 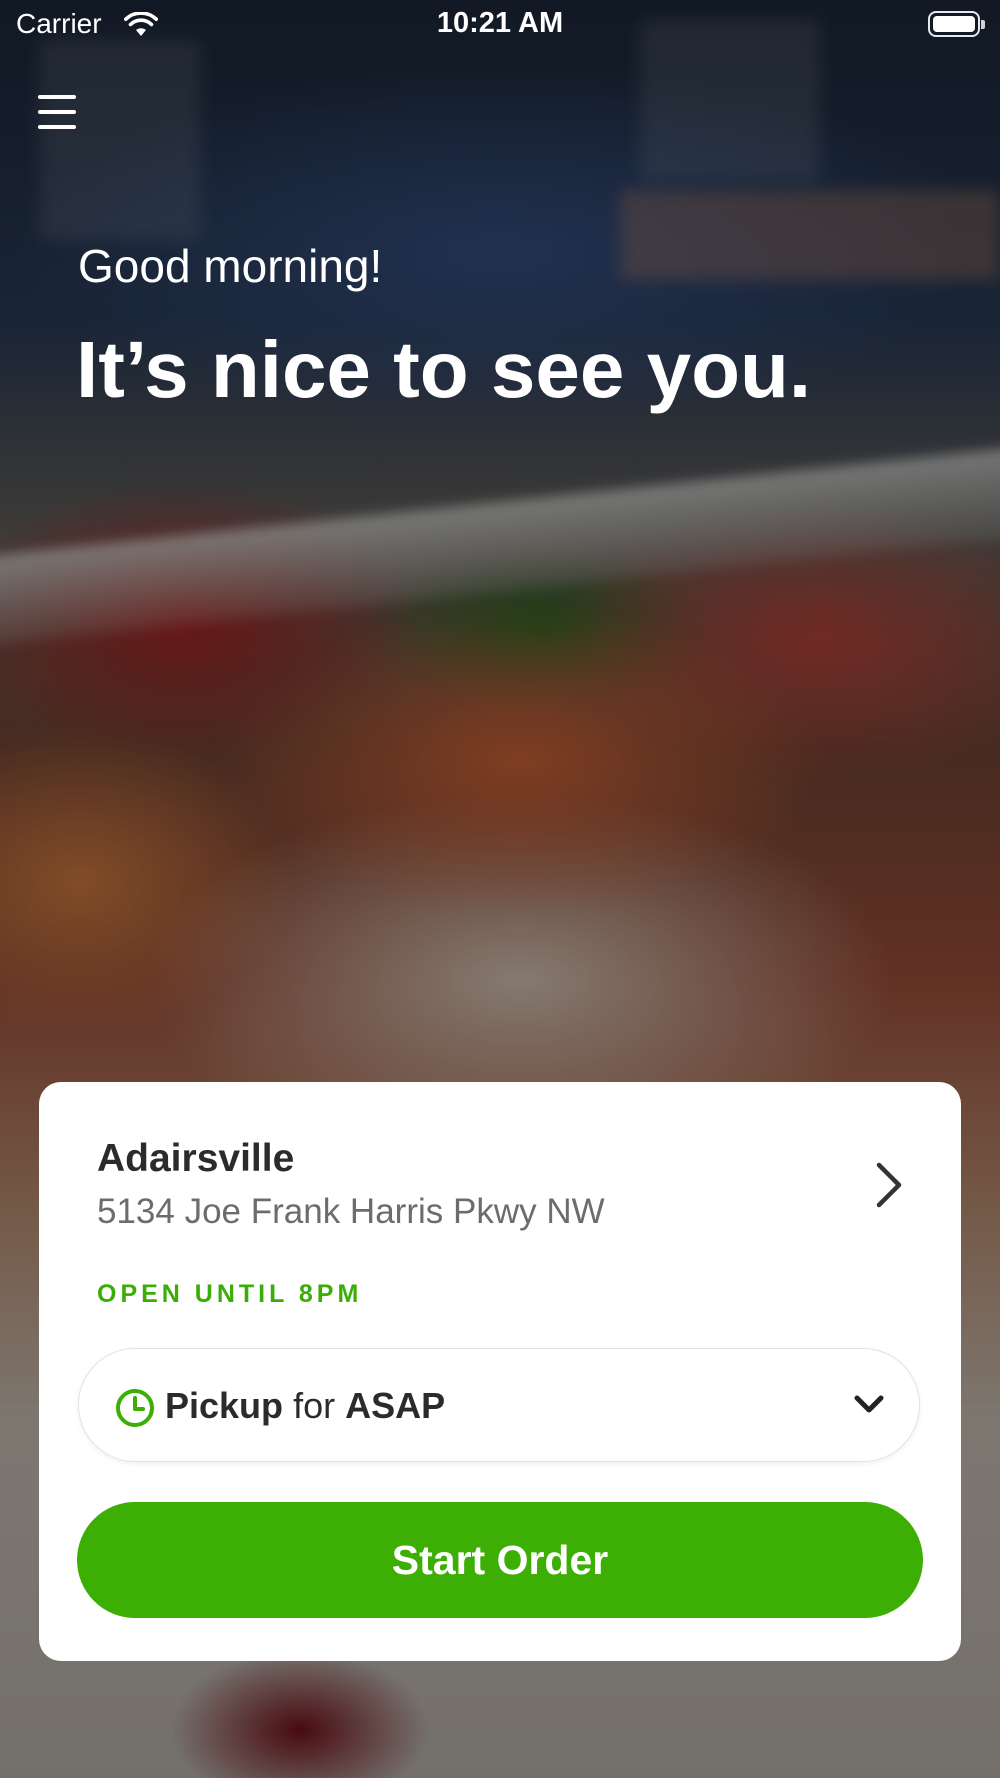 I want to click on chevron-down-icon, so click(x=869, y=1407).